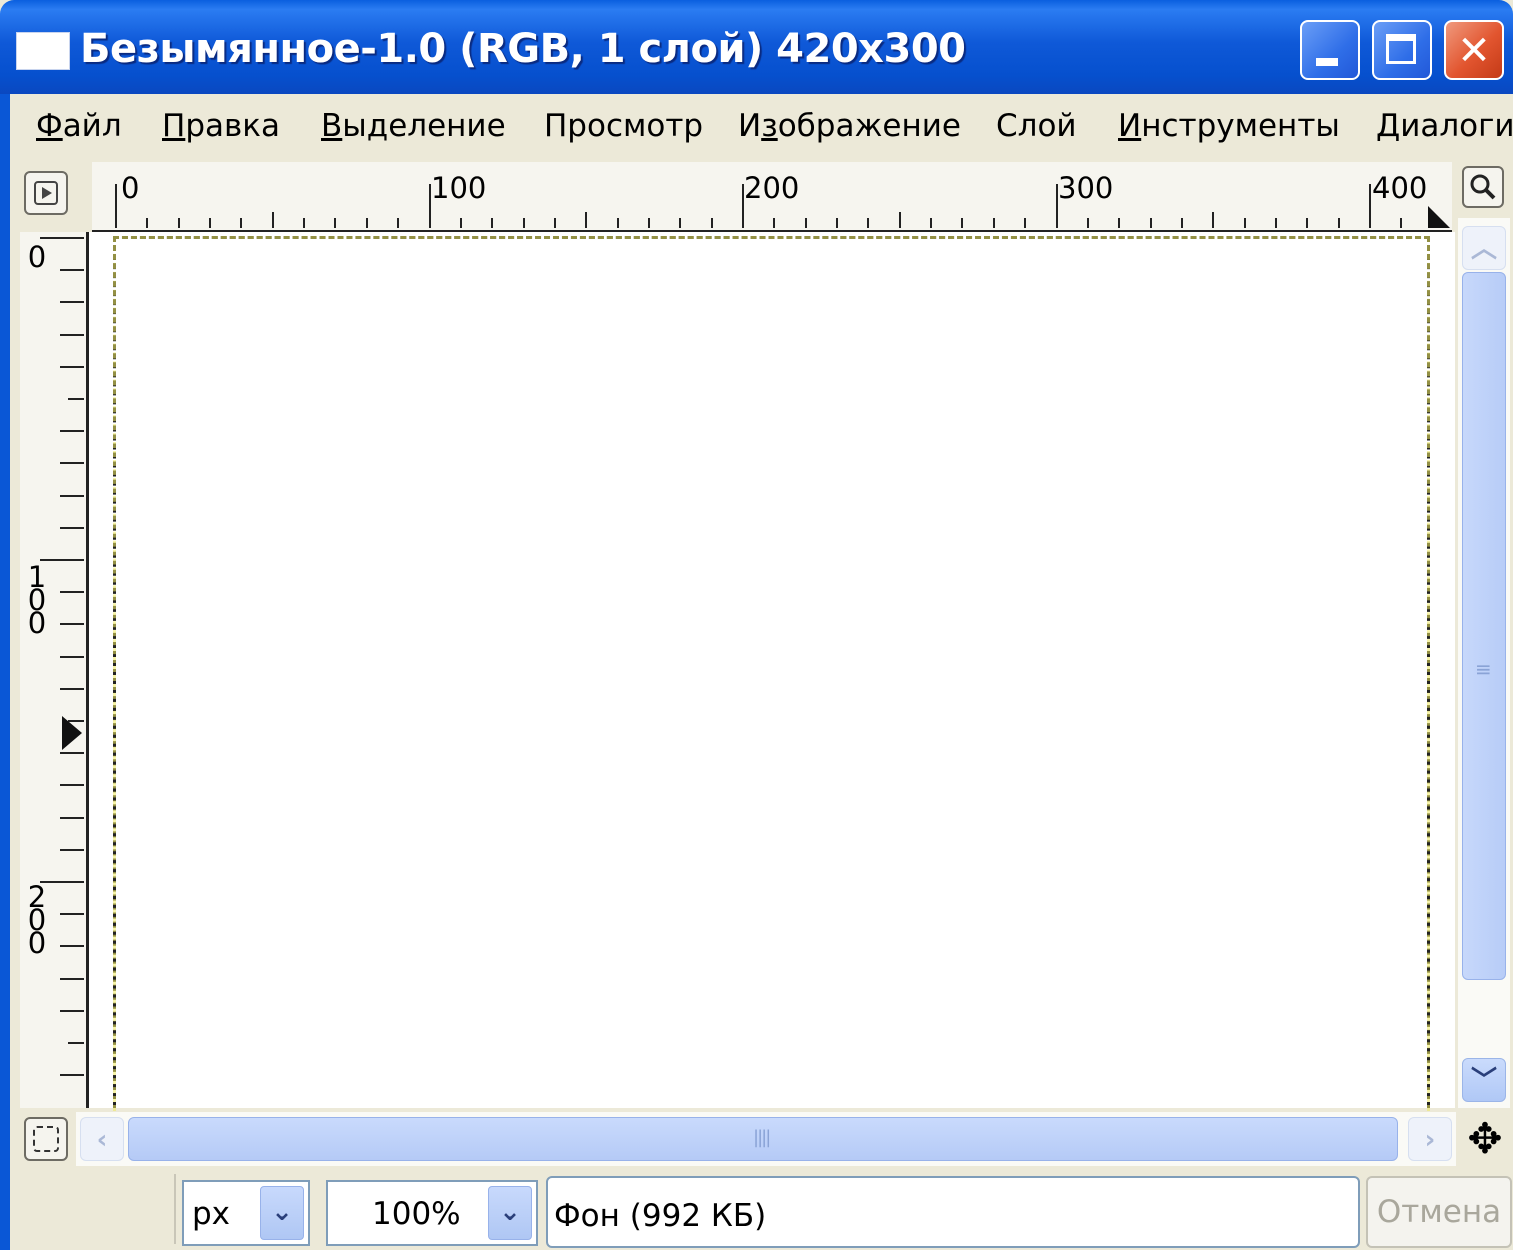  I want to click on menu-label: нструменты, so click(1240, 126).